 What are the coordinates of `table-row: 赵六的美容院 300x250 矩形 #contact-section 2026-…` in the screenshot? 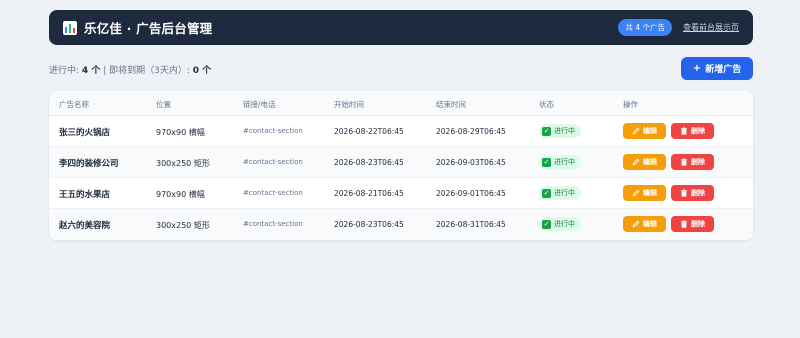 It's located at (401, 224).